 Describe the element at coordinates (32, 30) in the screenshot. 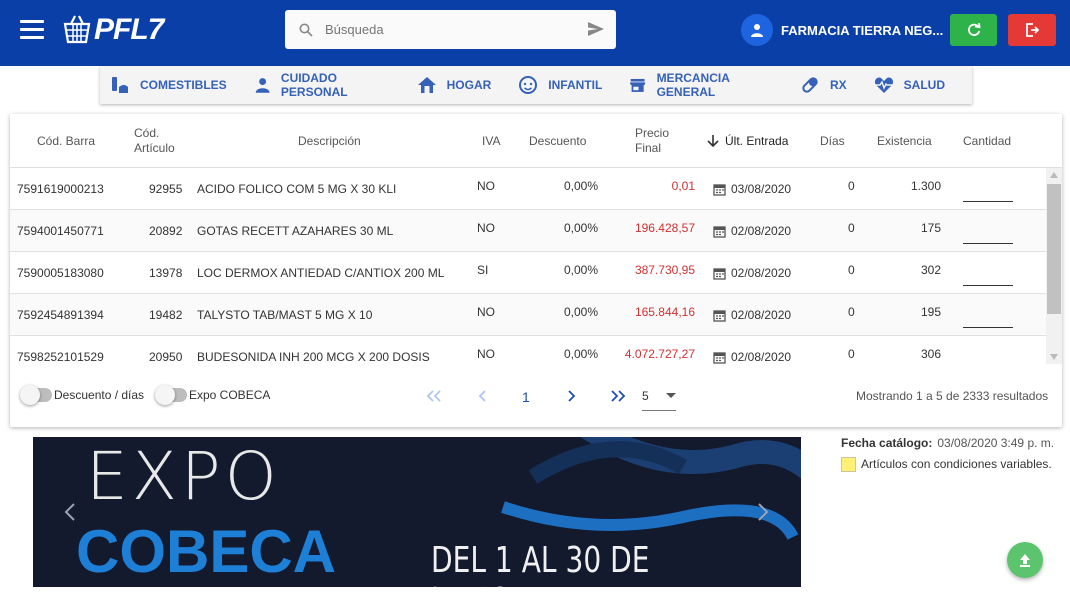

I see `menu-icon` at that location.